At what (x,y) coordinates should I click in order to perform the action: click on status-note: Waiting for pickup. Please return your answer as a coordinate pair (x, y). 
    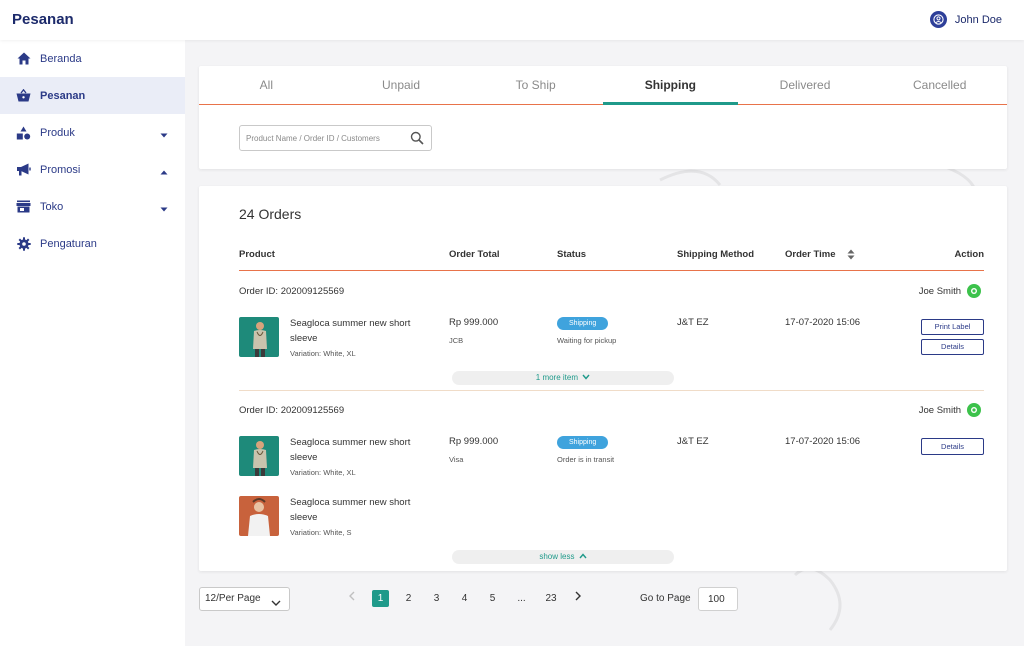
    Looking at the image, I should click on (587, 340).